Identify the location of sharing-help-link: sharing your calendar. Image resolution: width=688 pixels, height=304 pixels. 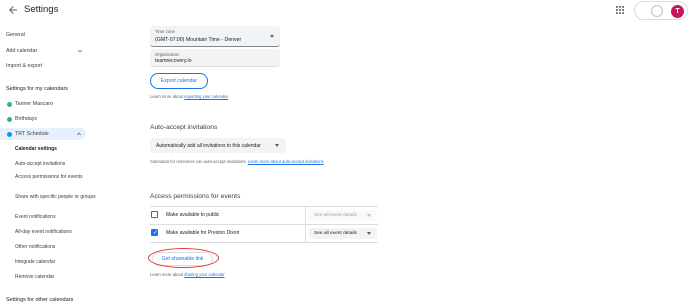
(204, 274).